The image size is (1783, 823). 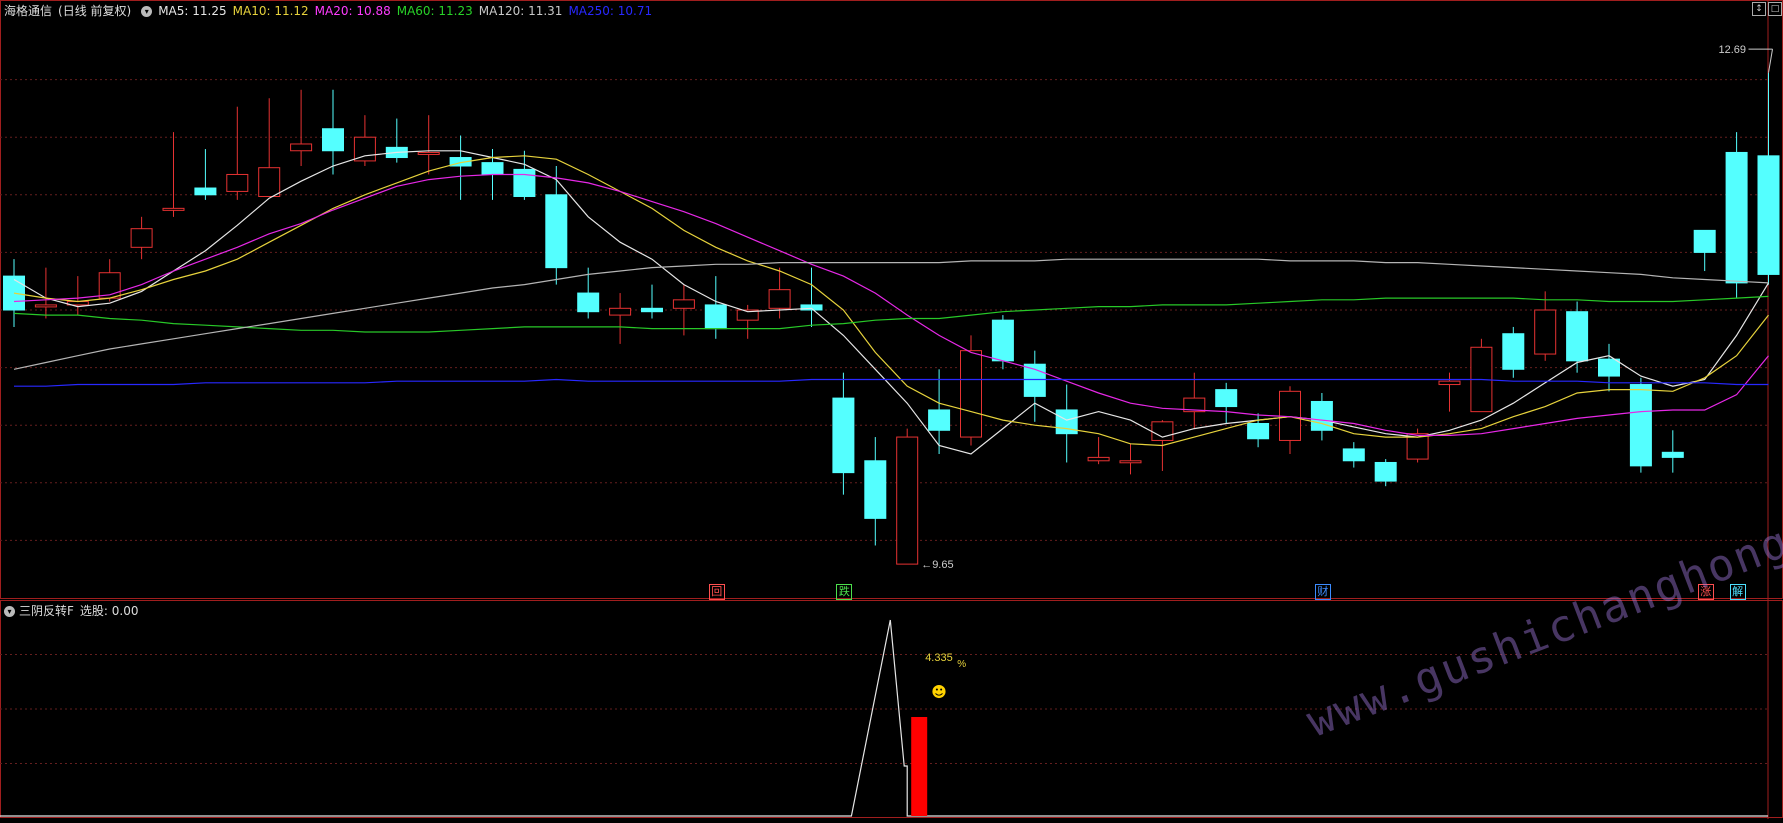 What do you see at coordinates (844, 592) in the screenshot?
I see `event-marker: 跌` at bounding box center [844, 592].